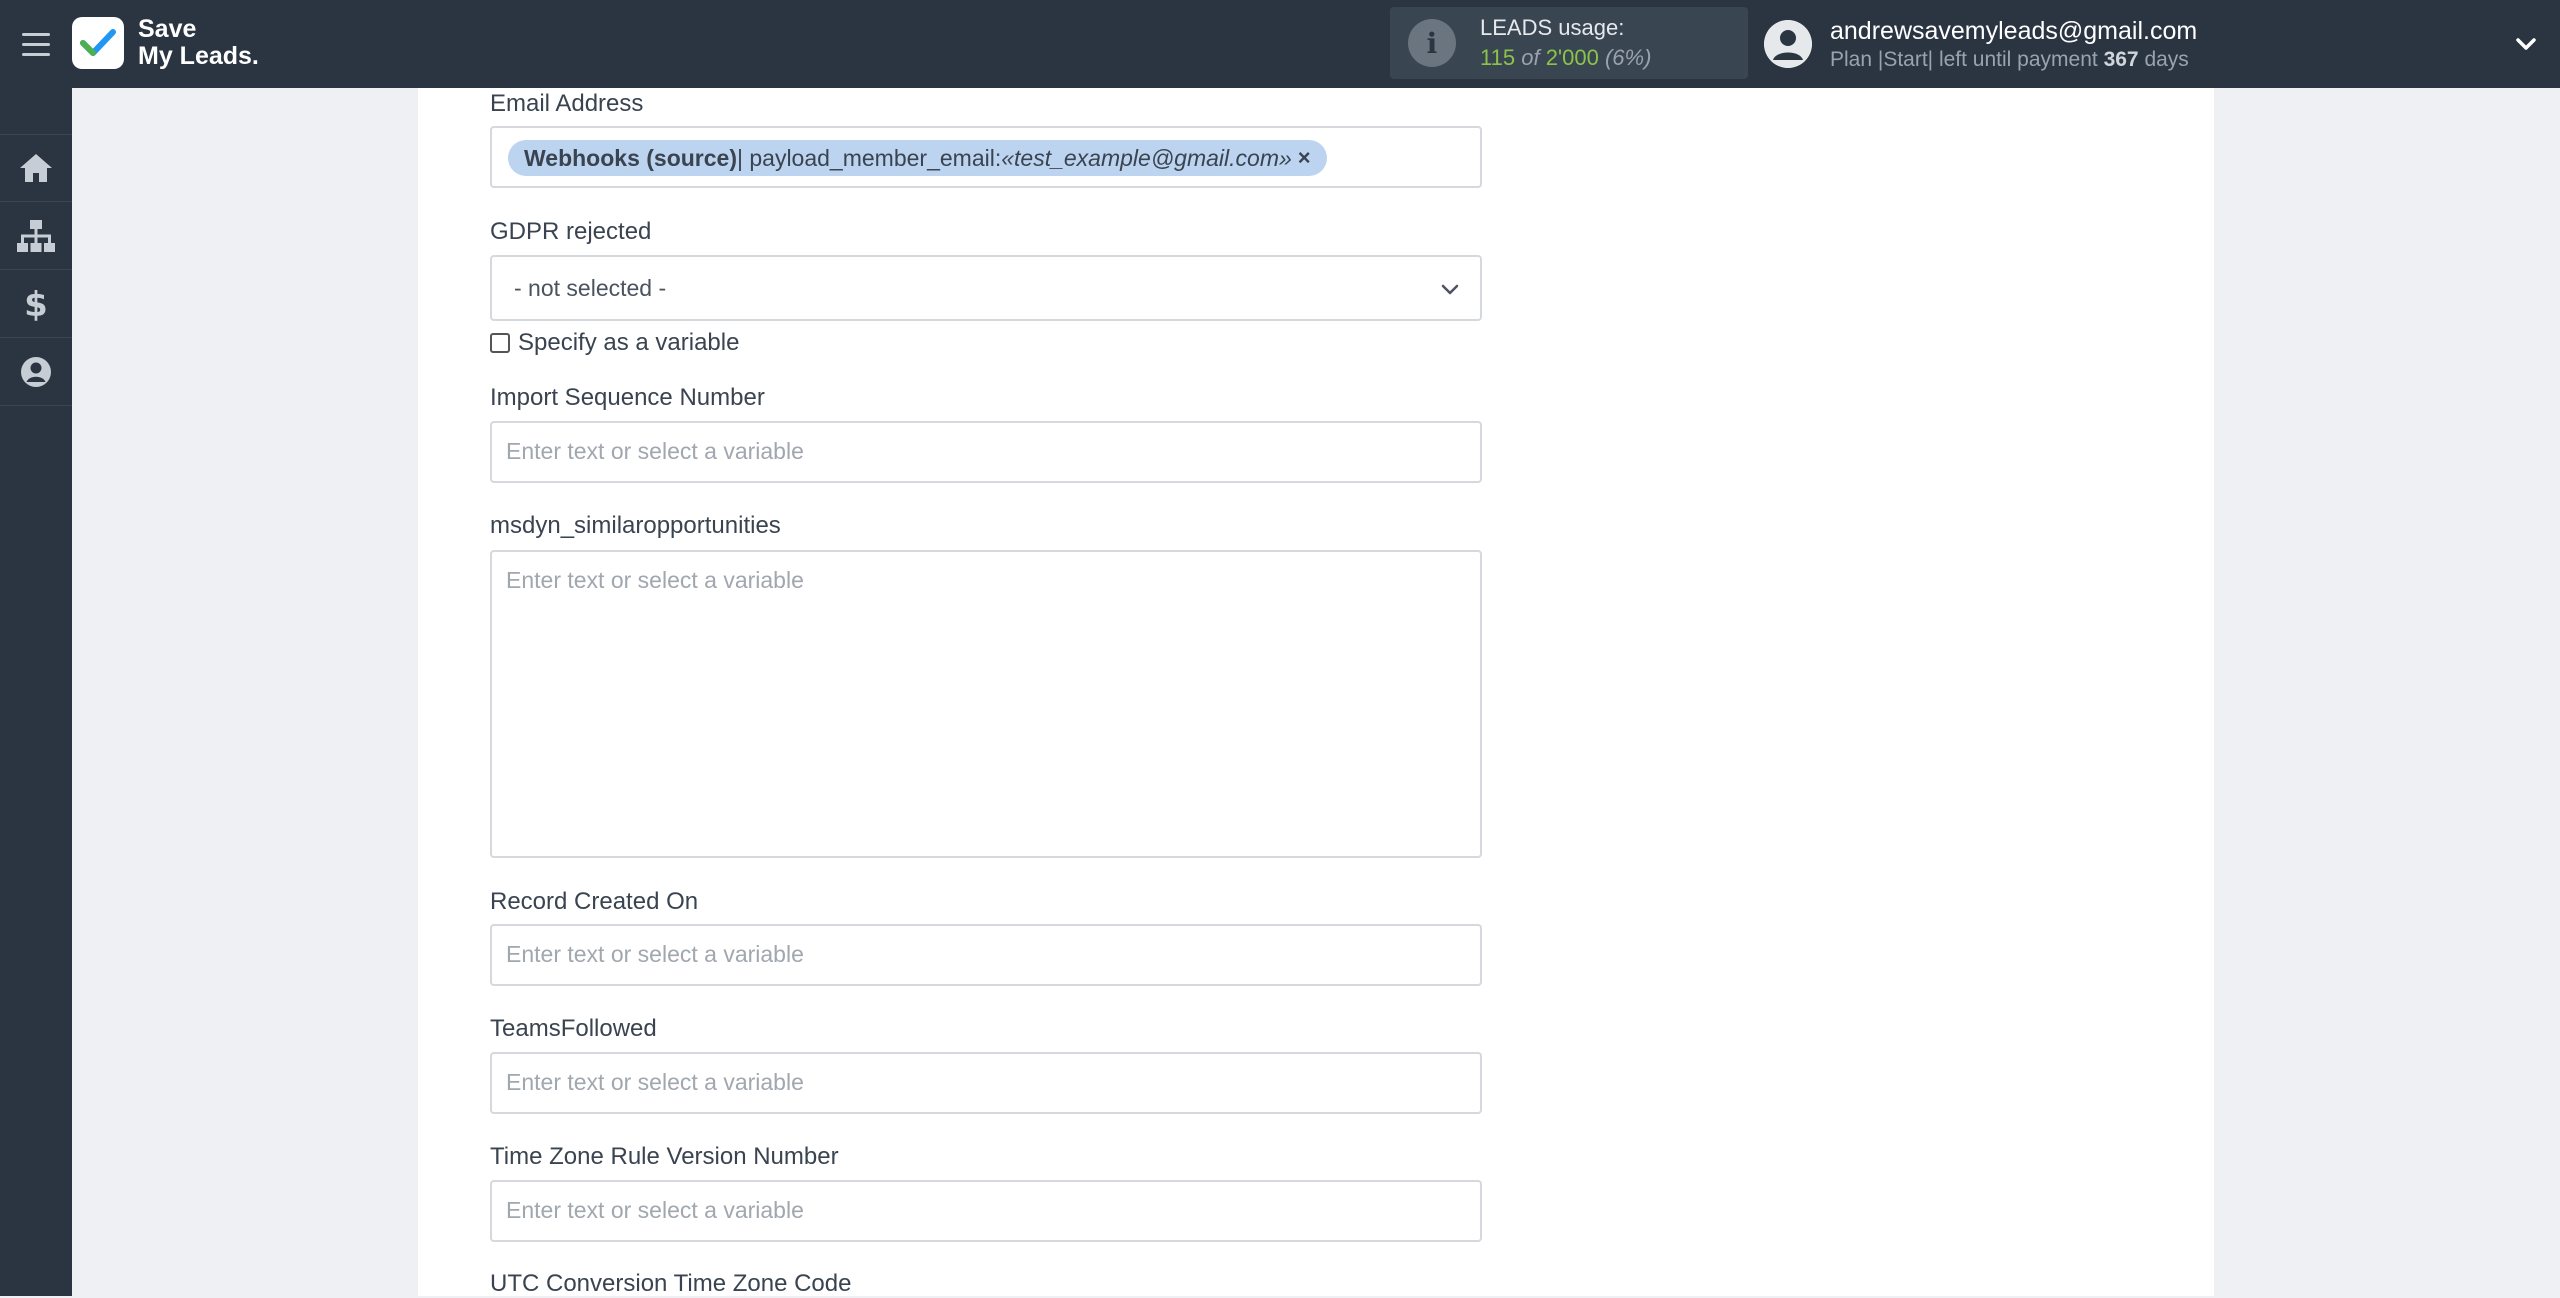 The image size is (2560, 1298). What do you see at coordinates (664, 1156) in the screenshot?
I see `time-zone-rule-label: Time Zone Rule Version Number` at bounding box center [664, 1156].